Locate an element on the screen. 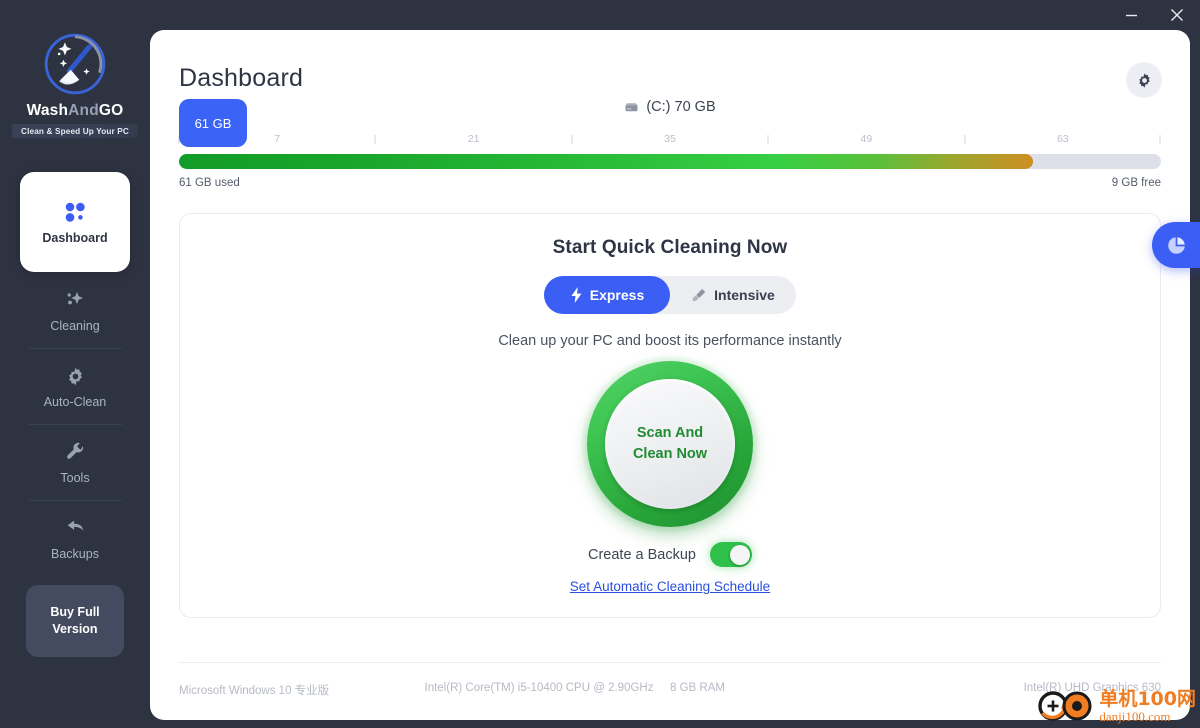 This screenshot has height=728, width=1200. sidebar-item-backups: Backups is located at coordinates (75, 538).